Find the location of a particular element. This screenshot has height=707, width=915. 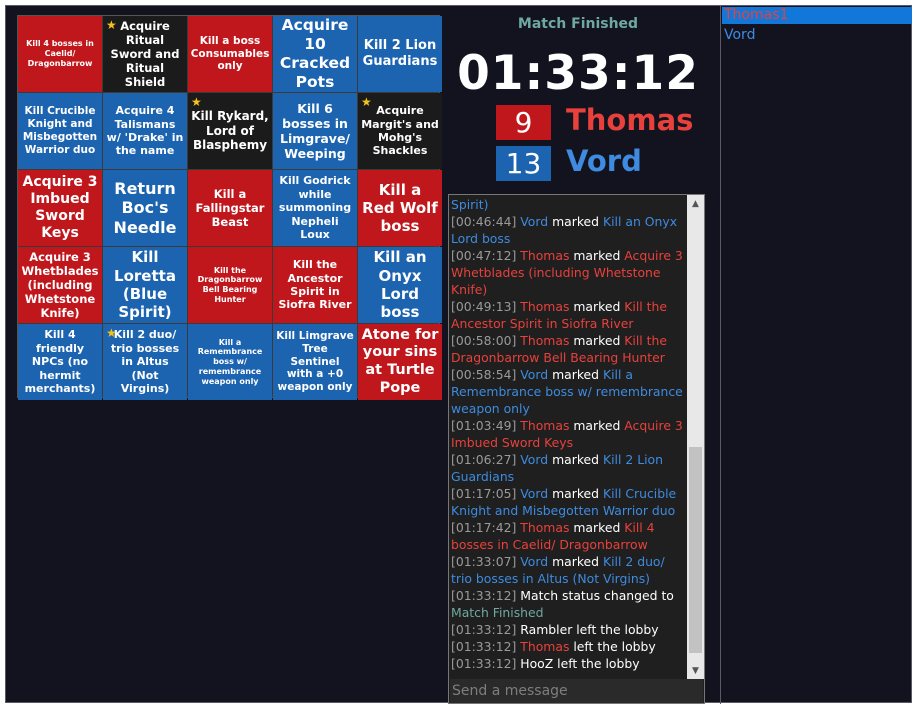

bingo-cell-label: Kill a boss Consumables only is located at coordinates (230, 53).